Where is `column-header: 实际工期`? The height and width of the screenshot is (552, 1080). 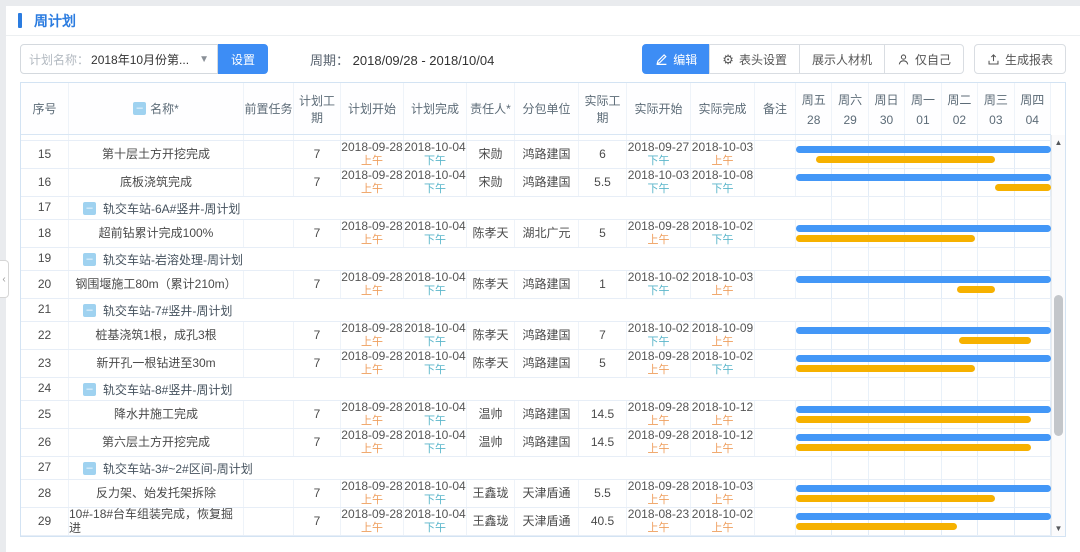 column-header: 实际工期 is located at coordinates (603, 108).